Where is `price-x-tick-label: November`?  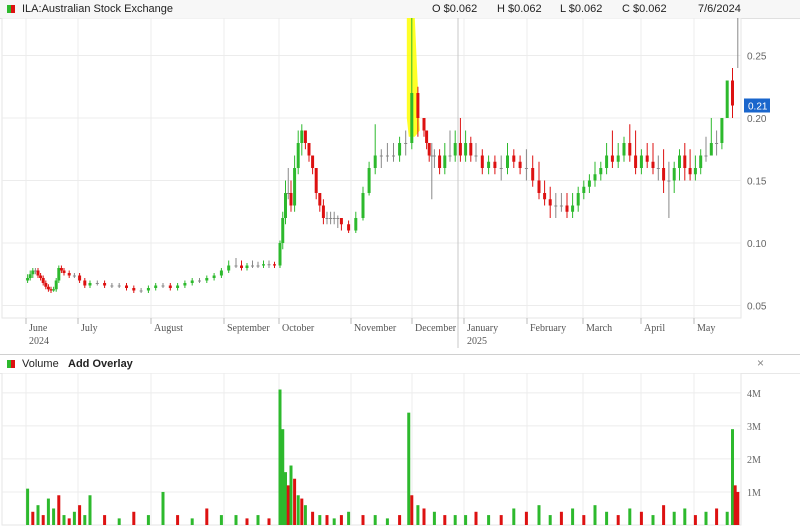
price-x-tick-label: November is located at coordinates (375, 328).